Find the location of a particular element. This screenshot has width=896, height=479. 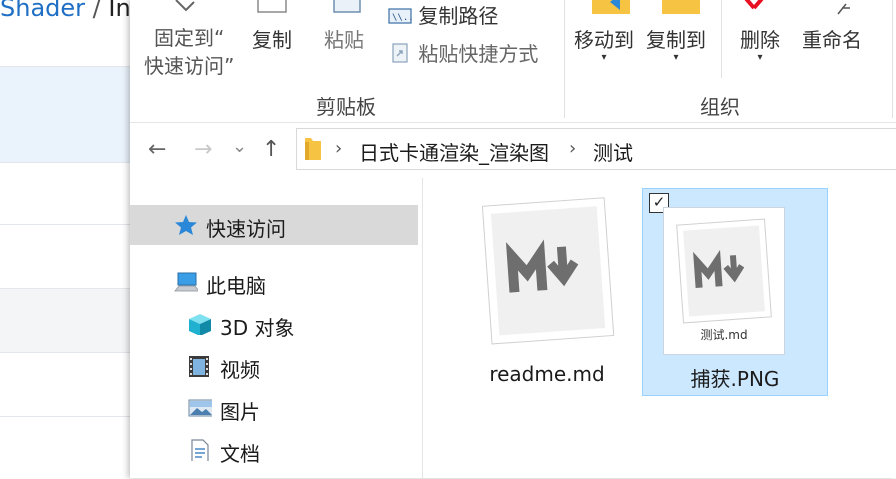

copy-to-button: 复制到 ▾ is located at coordinates (676, 43).